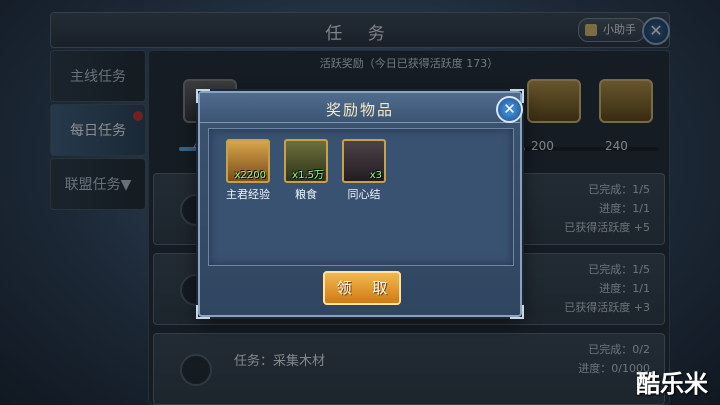 This screenshot has width=720, height=405. What do you see at coordinates (607, 307) in the screenshot?
I see `task-gained: 已获得活跃度 +3` at bounding box center [607, 307].